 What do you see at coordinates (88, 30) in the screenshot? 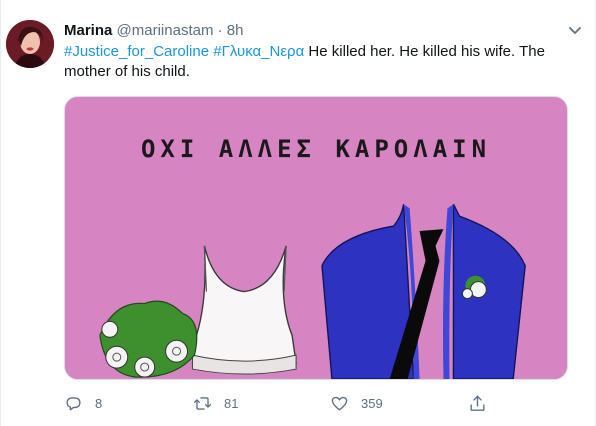
I see `display-name: Marina` at bounding box center [88, 30].